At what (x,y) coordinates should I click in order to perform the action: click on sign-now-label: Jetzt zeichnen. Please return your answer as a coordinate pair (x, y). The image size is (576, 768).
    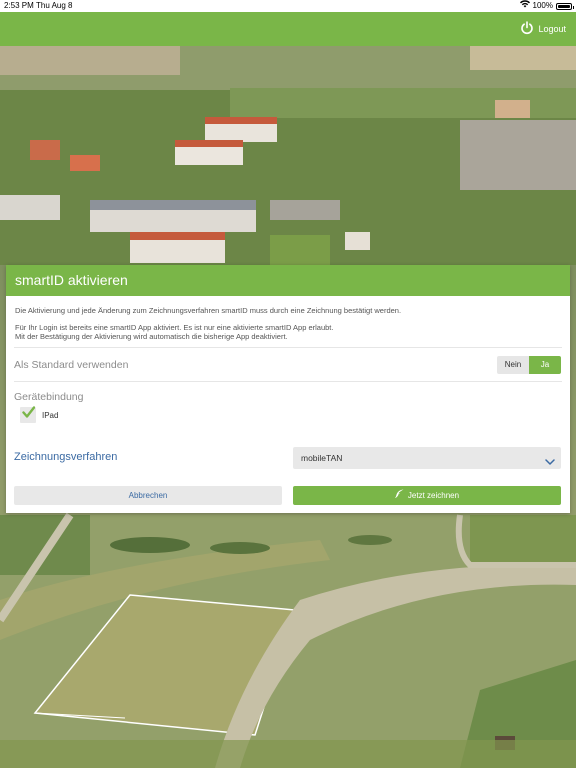
    Looking at the image, I should click on (433, 495).